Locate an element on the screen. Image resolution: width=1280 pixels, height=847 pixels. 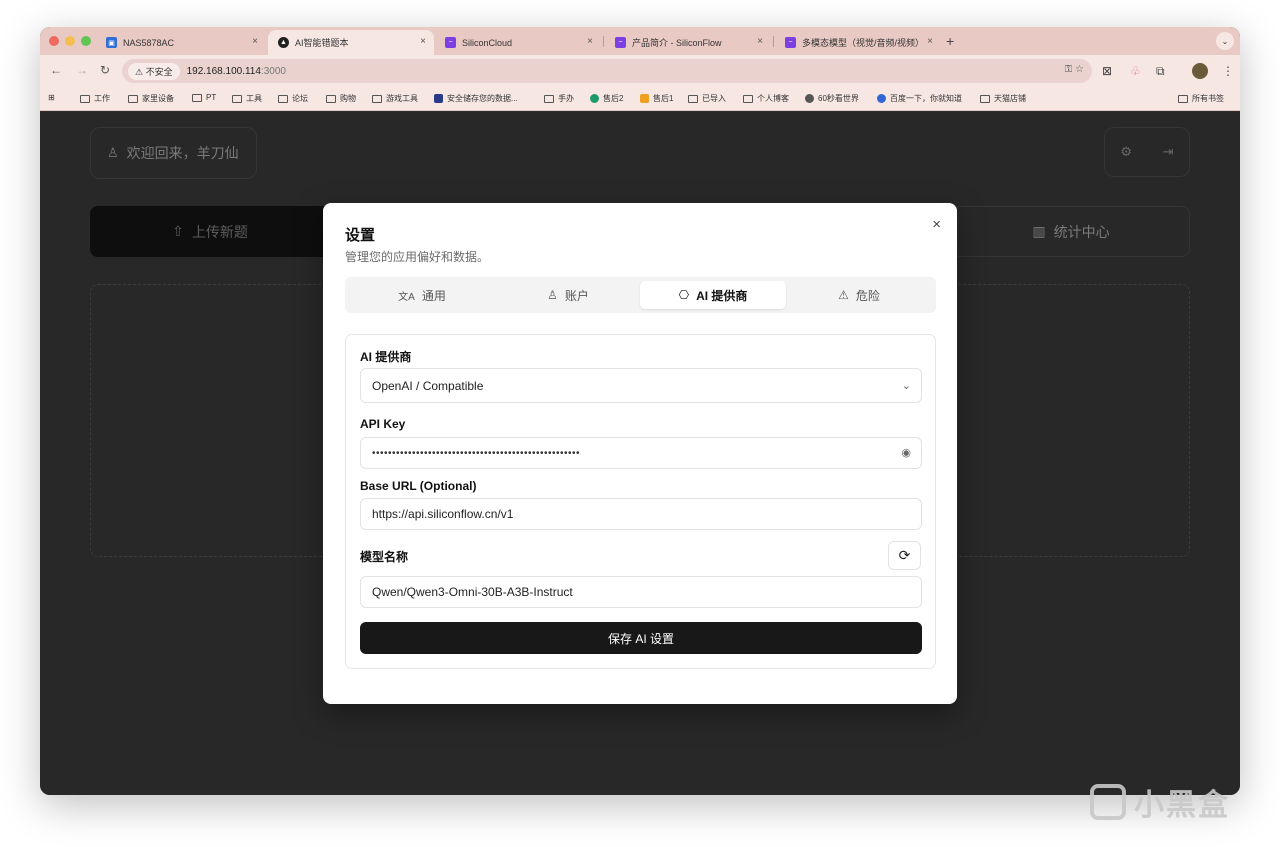
refresh-models-button: ⟳ is located at coordinates (904, 555).